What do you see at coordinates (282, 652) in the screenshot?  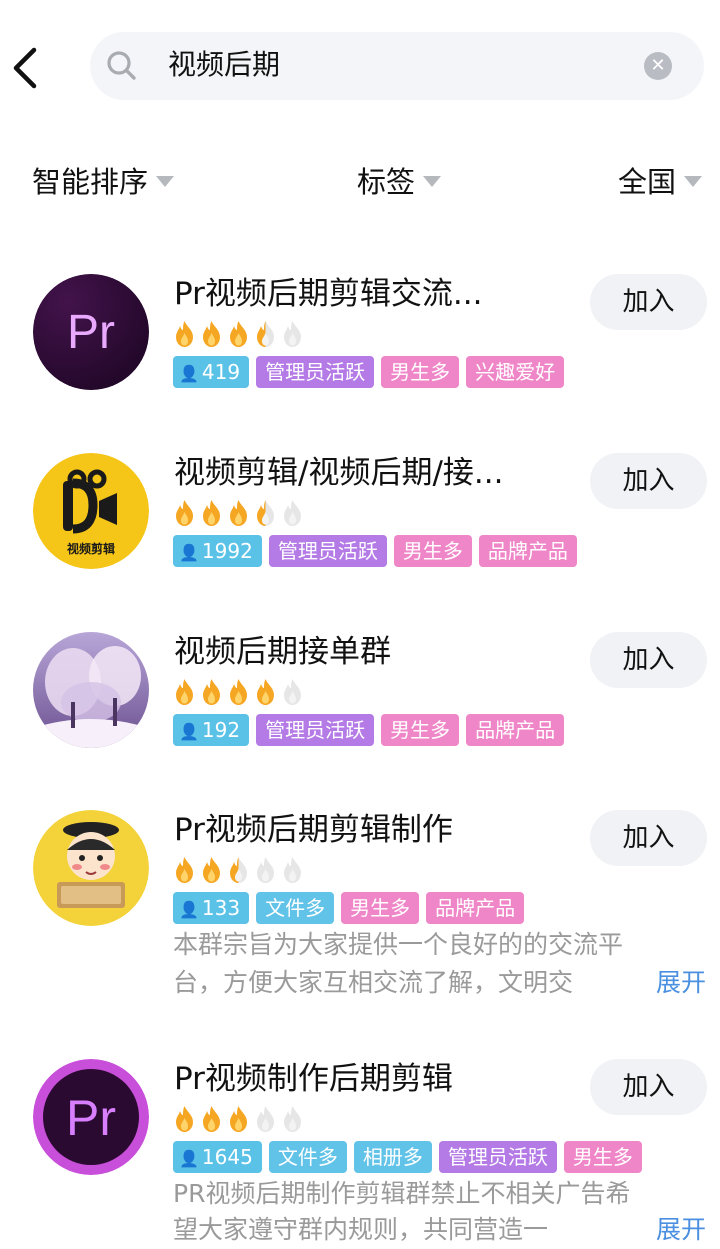 I see `group-name: 视频后期接单群` at bounding box center [282, 652].